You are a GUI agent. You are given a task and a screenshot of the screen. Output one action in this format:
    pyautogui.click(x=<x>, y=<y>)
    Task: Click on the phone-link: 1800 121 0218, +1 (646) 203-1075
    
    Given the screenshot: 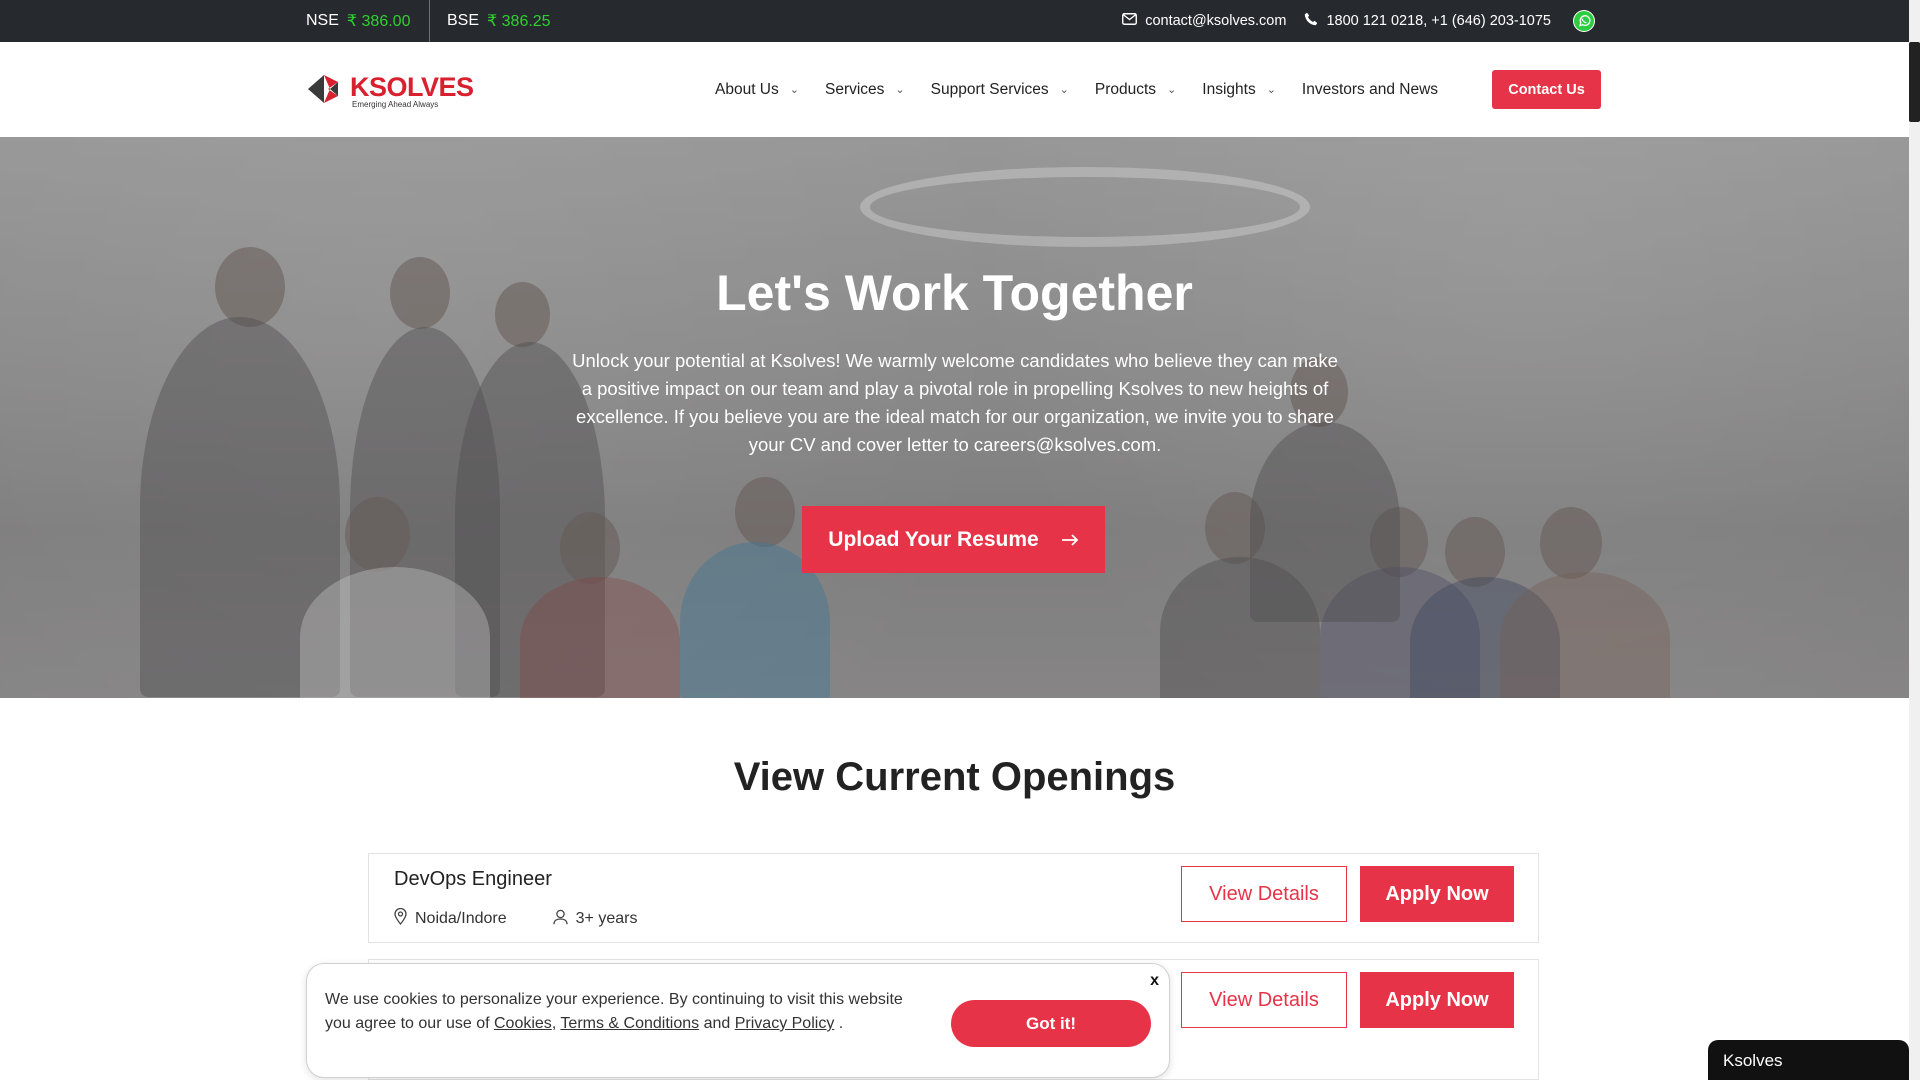 What is the action you would take?
    pyautogui.click(x=1427, y=21)
    